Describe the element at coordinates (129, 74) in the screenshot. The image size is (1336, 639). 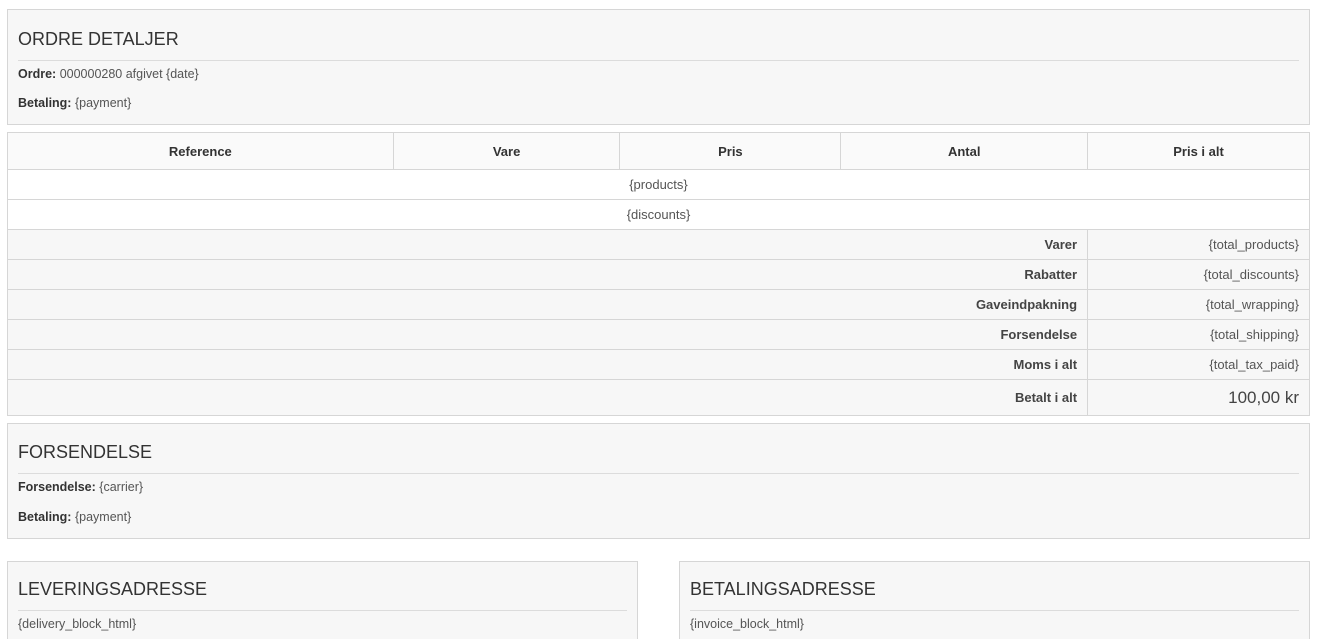
I see `order-value: 000000280 afgivet {date}` at that location.